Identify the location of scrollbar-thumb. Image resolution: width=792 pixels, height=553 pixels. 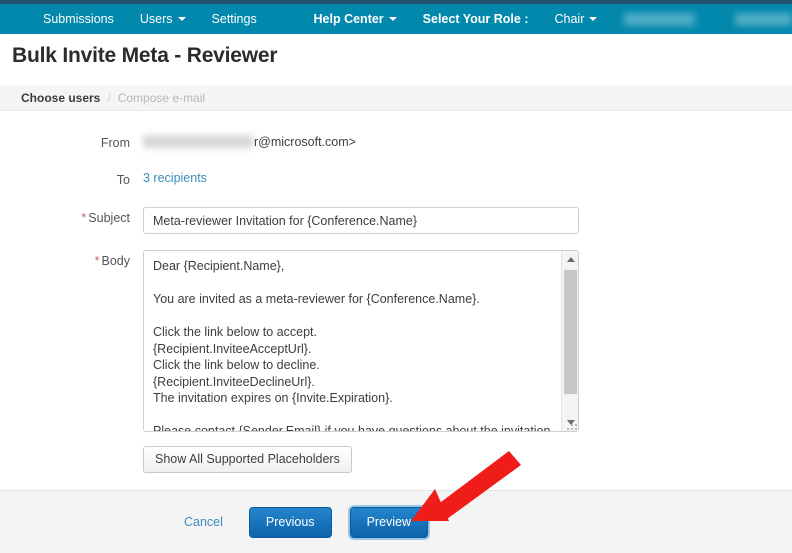
(570, 332).